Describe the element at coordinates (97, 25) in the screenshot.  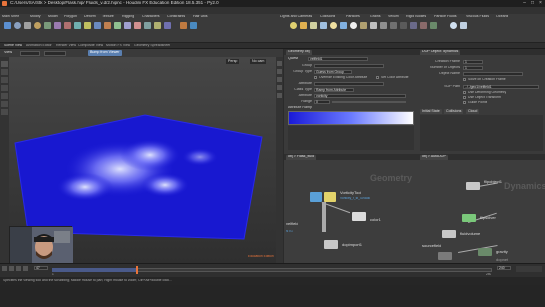
I see `draw-curve-icon` at that location.